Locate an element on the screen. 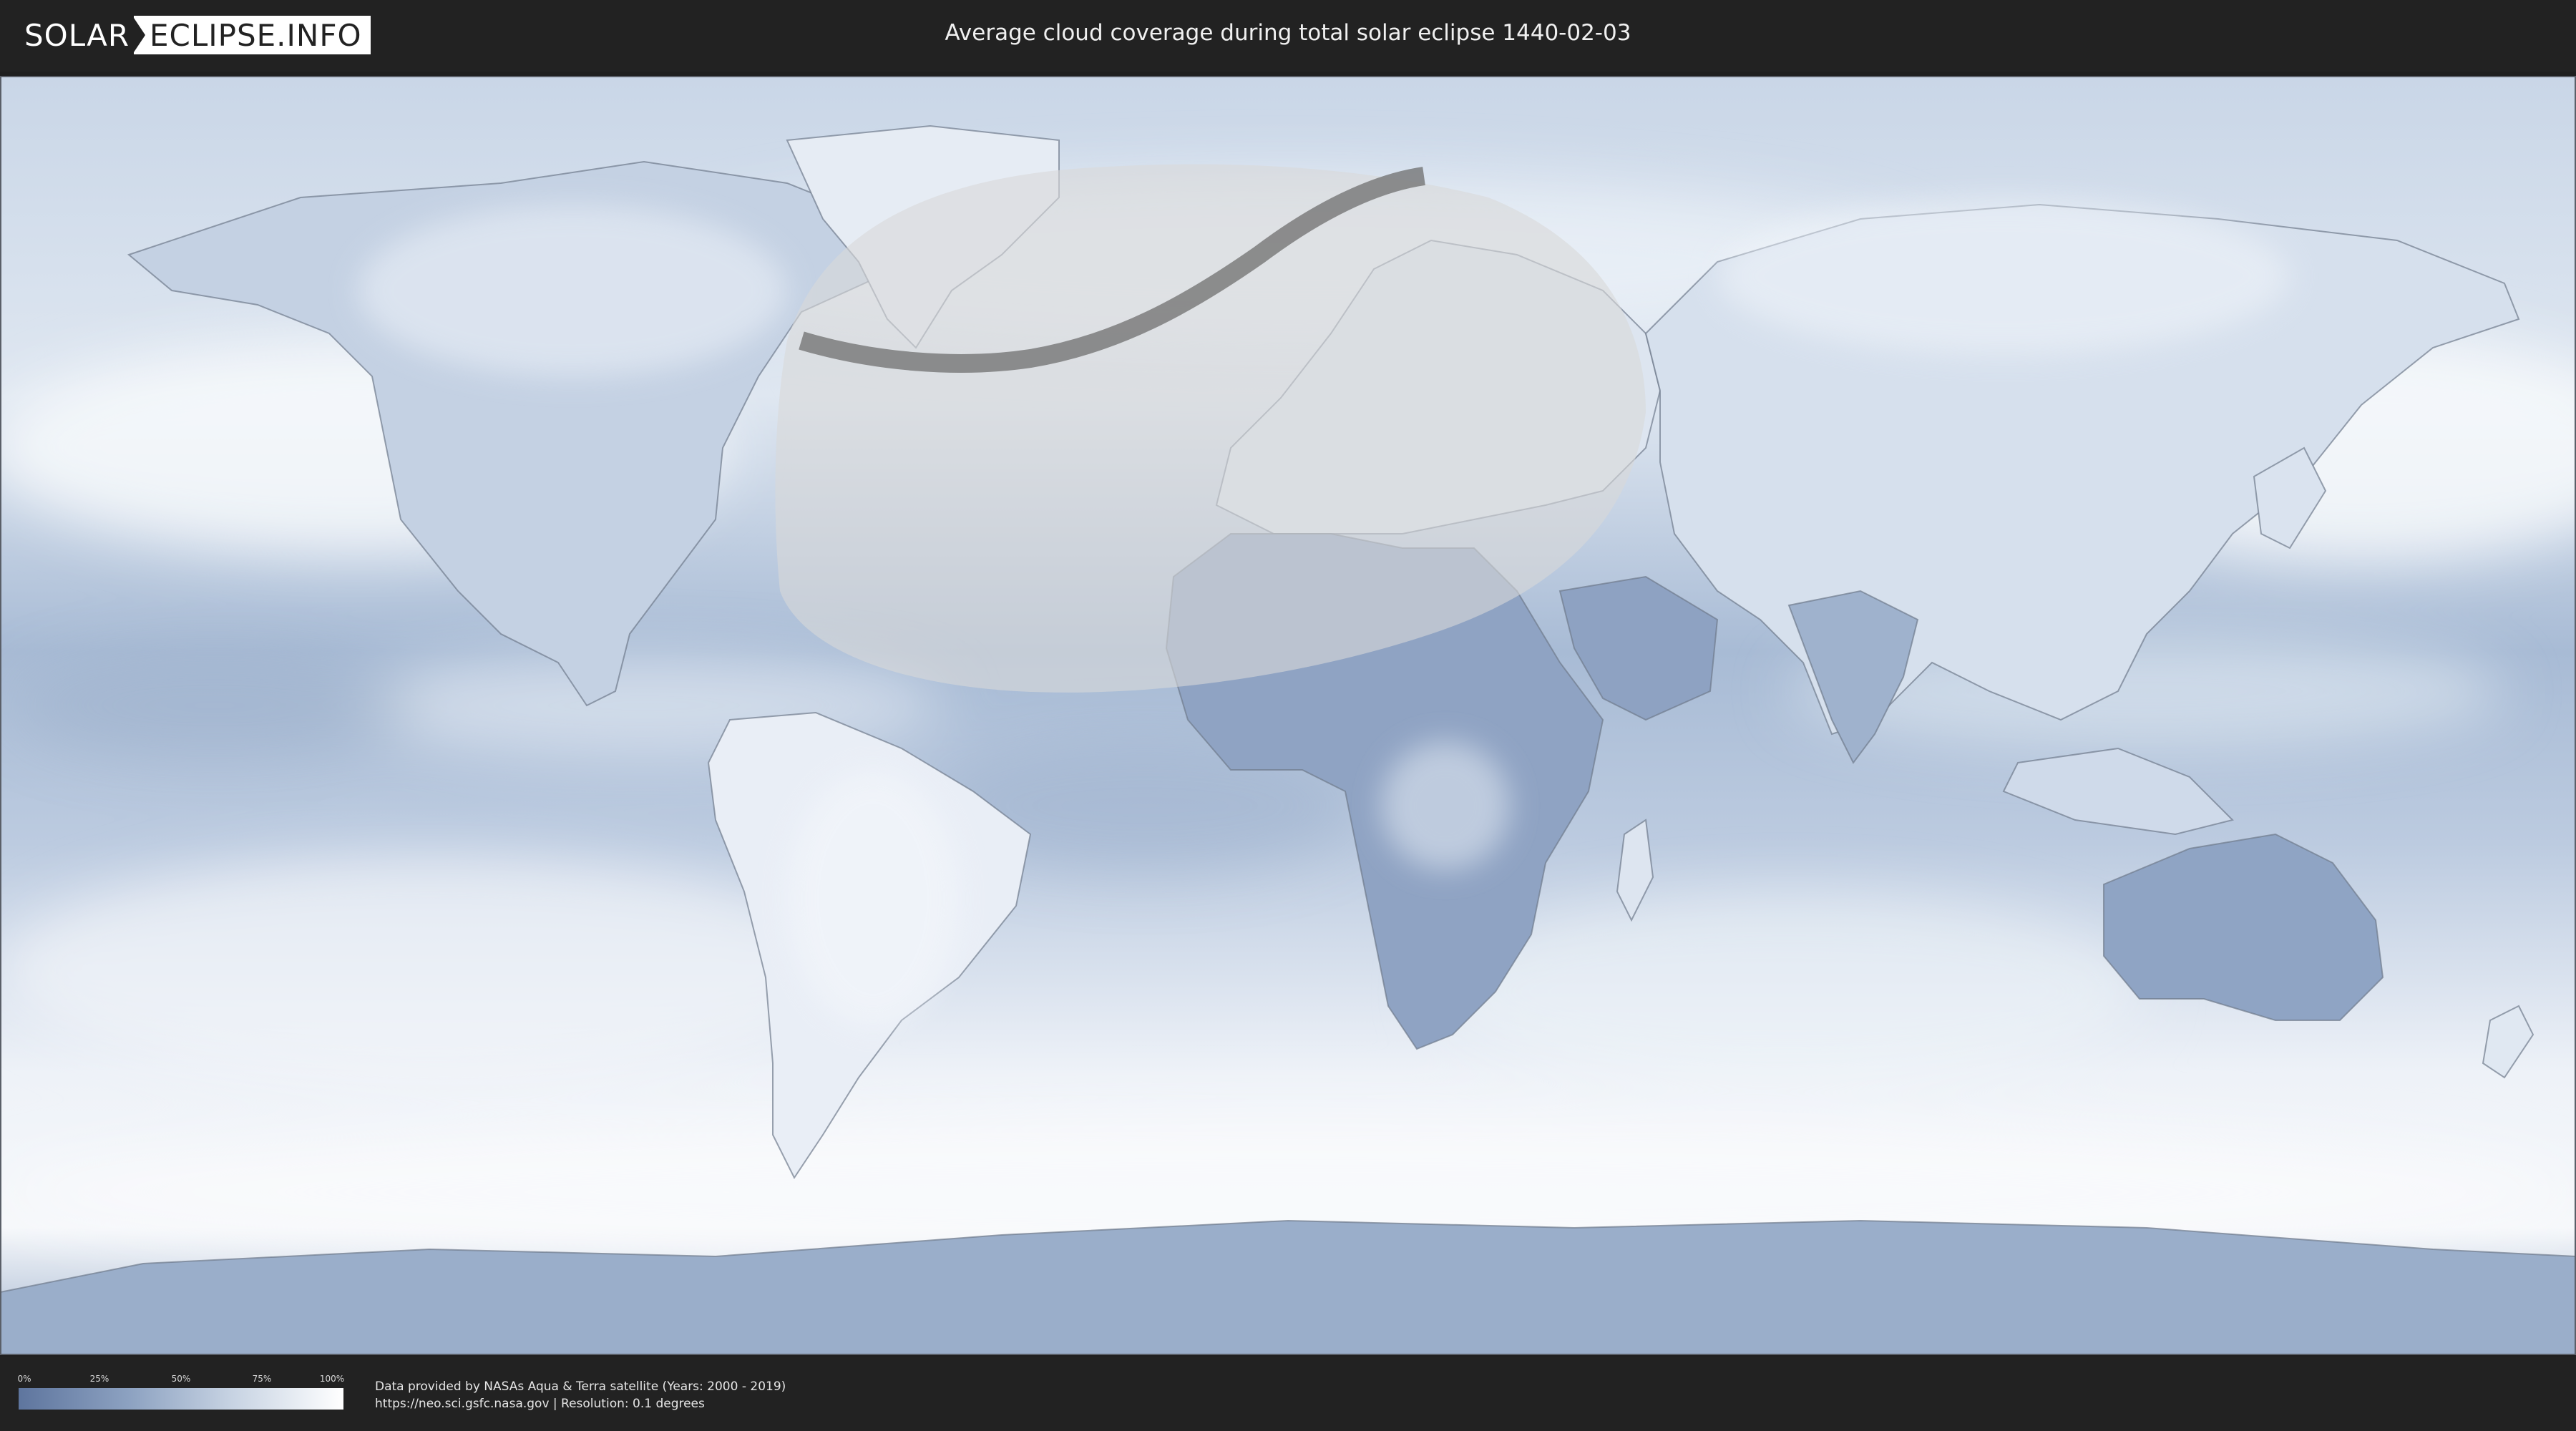 This screenshot has height=1431, width=2576. legend-tick-100: 100% is located at coordinates (332, 1379).